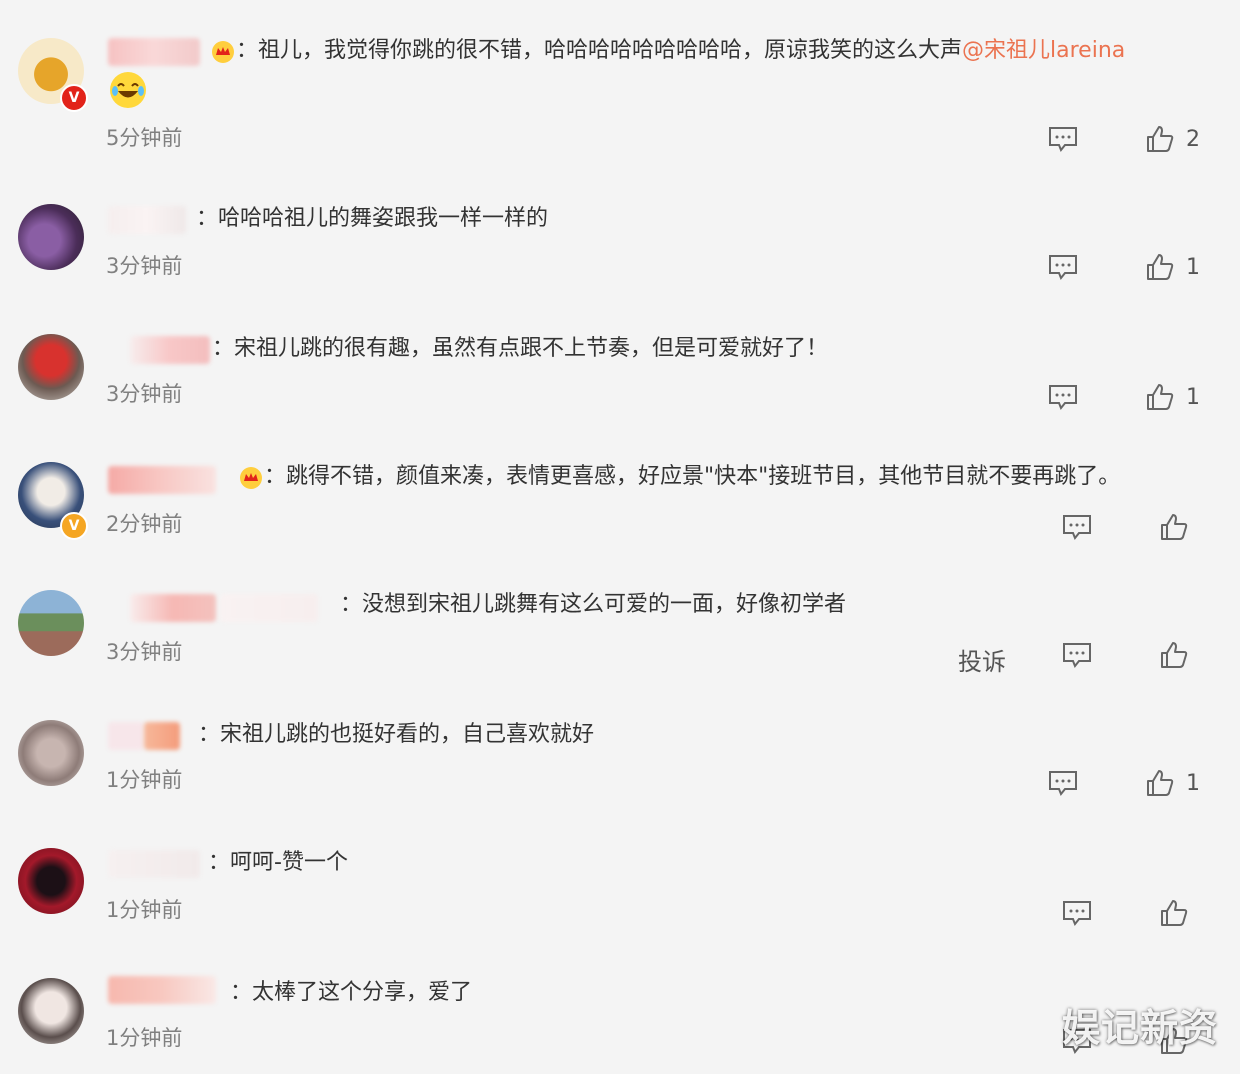  I want to click on comment-item: ：宋祖儿跳的也挺好看的，自己喜欢就好 1分钟前 1, so click(620, 766).